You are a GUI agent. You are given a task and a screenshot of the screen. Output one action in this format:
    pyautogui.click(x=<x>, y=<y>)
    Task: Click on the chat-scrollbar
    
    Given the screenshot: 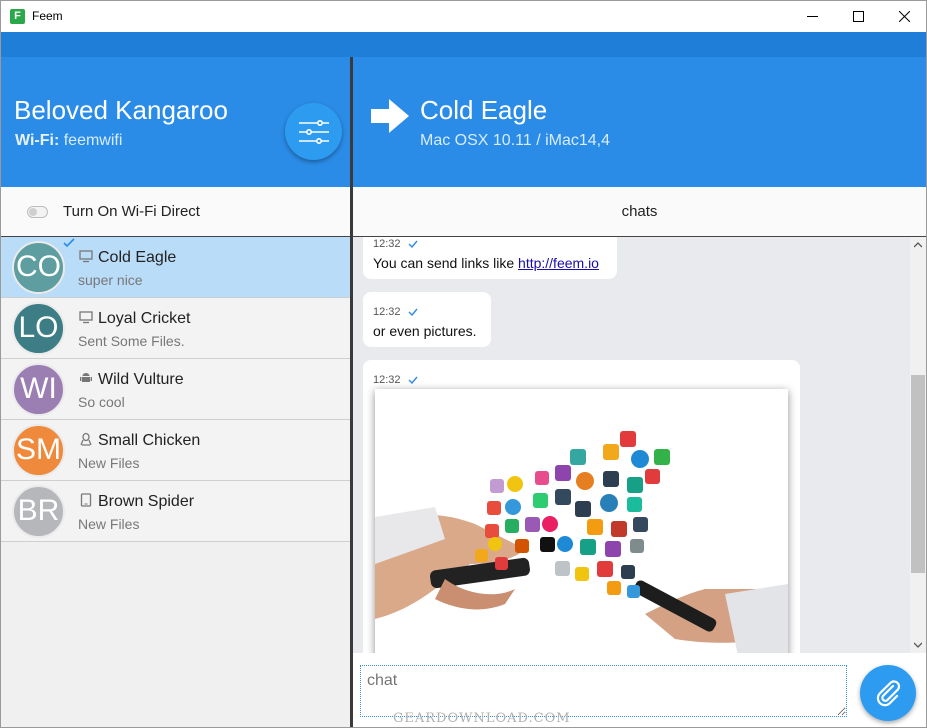 What is the action you would take?
    pyautogui.click(x=918, y=445)
    